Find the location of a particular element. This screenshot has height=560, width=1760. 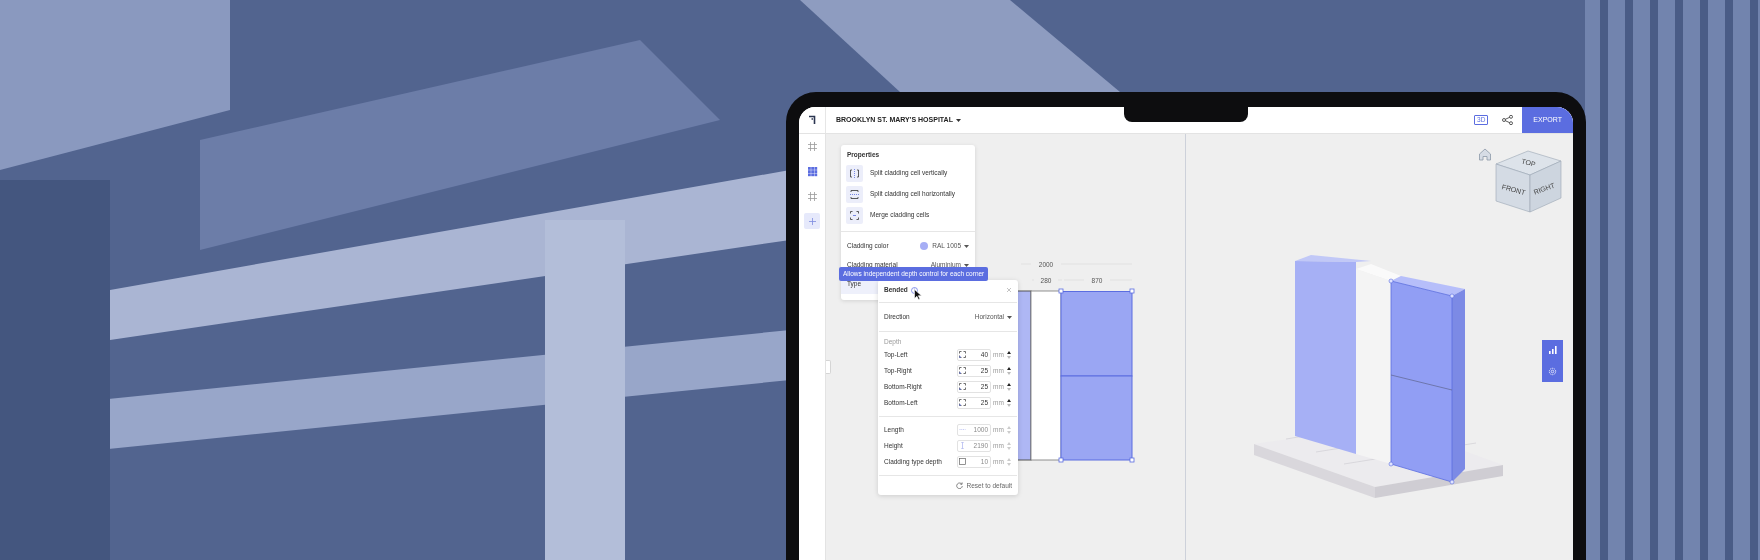

bar-chart-icon is located at coordinates (1552, 350).